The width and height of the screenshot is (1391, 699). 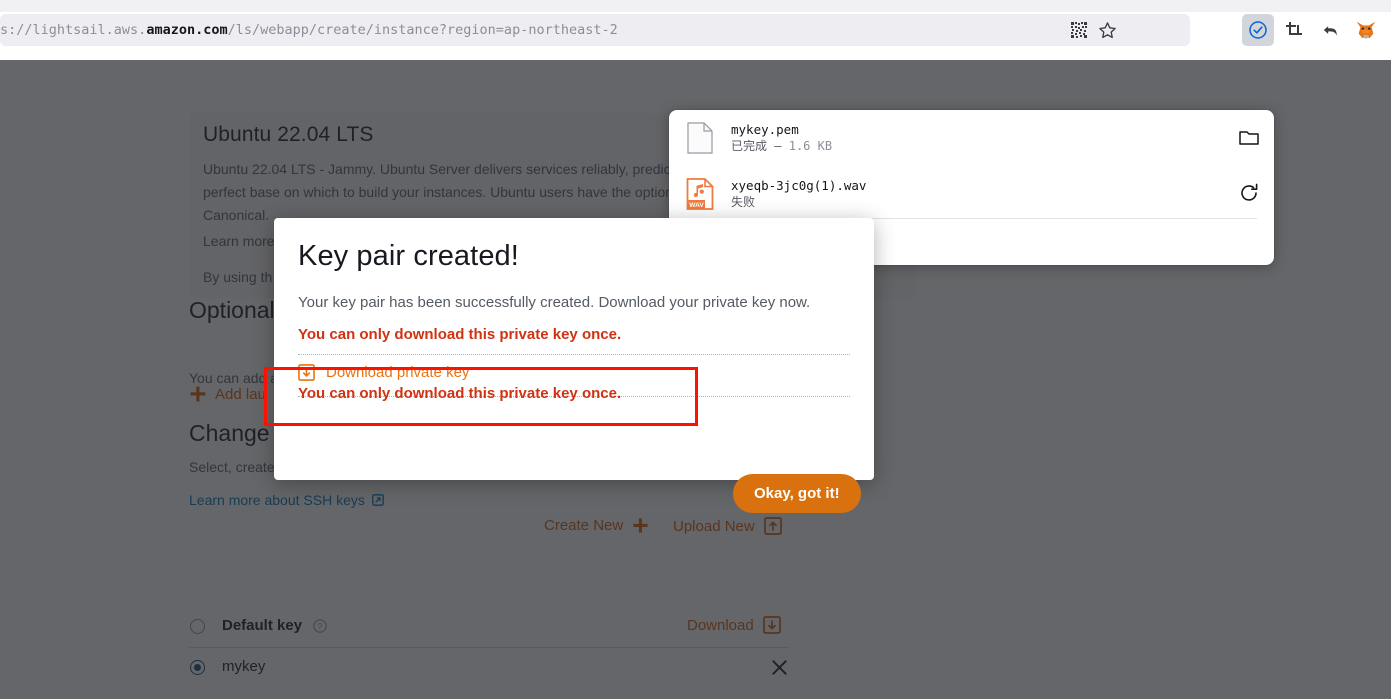 I want to click on retry-icon, so click(x=1249, y=193).